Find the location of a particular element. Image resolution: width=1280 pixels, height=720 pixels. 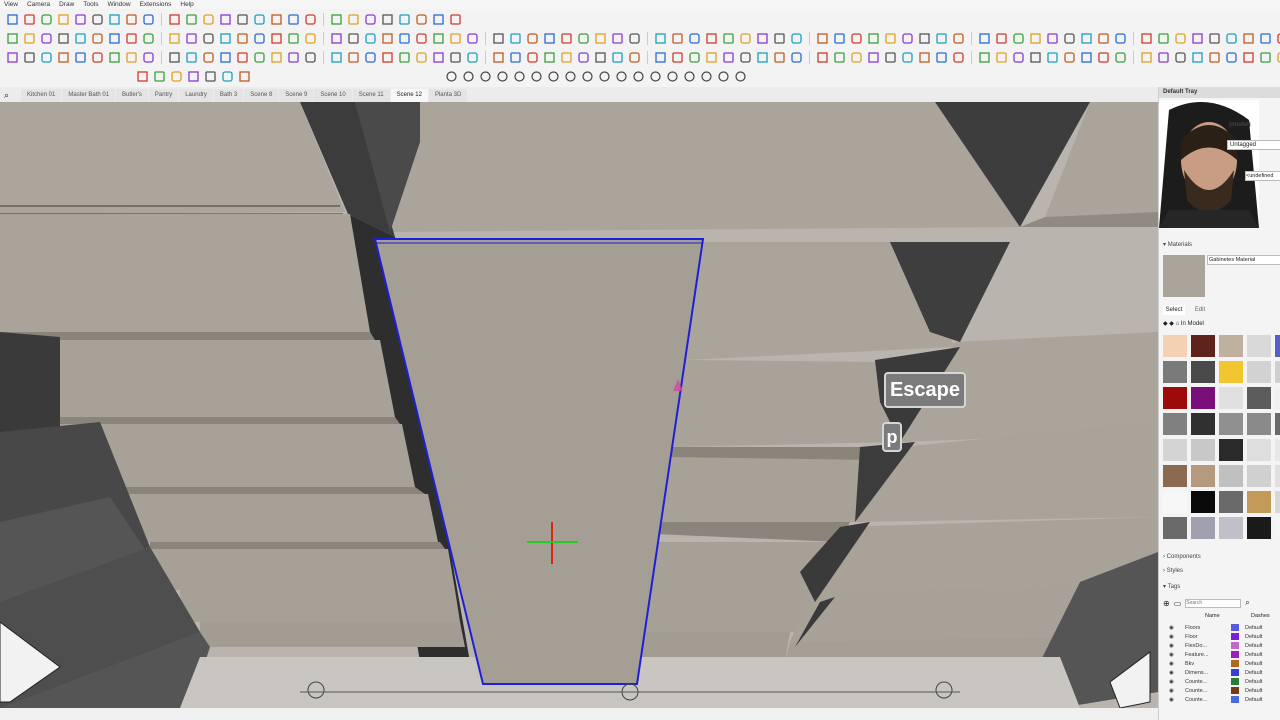

scene-tab: Scene 9 is located at coordinates (296, 95).